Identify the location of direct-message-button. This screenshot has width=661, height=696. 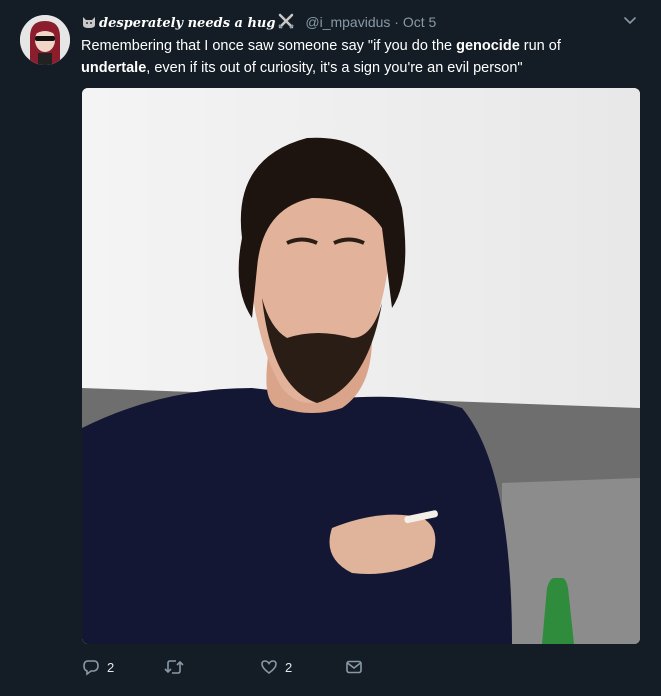
(354, 667).